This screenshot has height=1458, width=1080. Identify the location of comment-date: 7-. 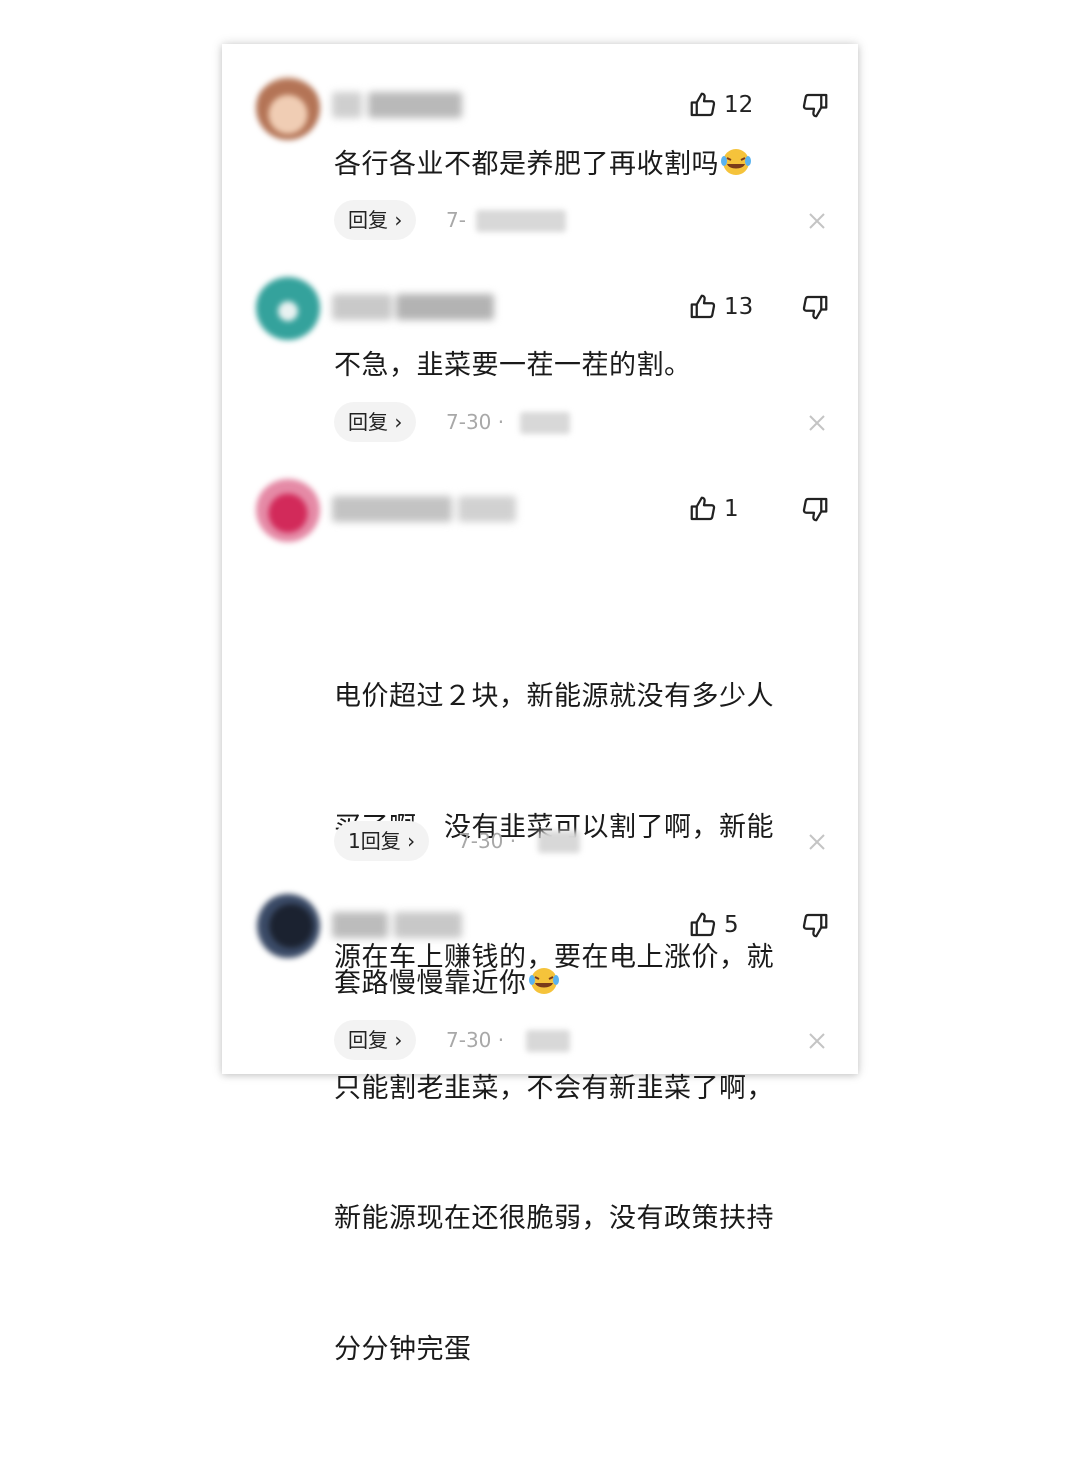
(456, 220).